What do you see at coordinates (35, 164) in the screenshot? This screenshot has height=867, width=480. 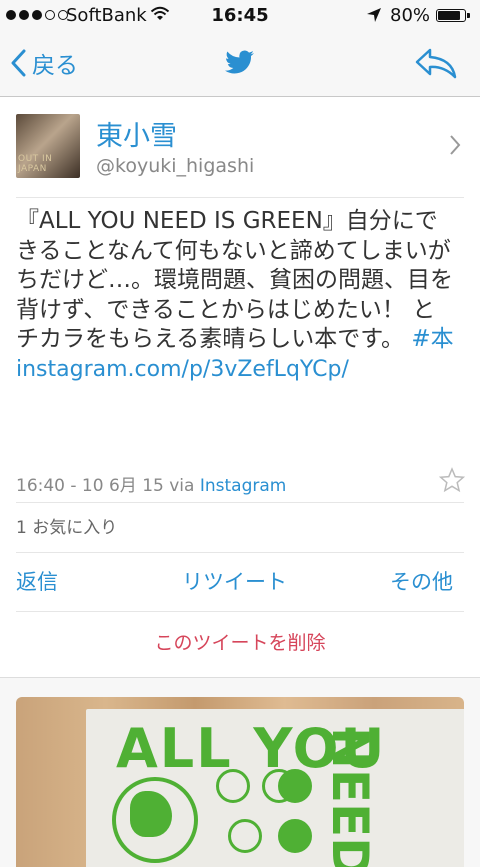 I see `avatar-caption: OUT IN JAPAN` at bounding box center [35, 164].